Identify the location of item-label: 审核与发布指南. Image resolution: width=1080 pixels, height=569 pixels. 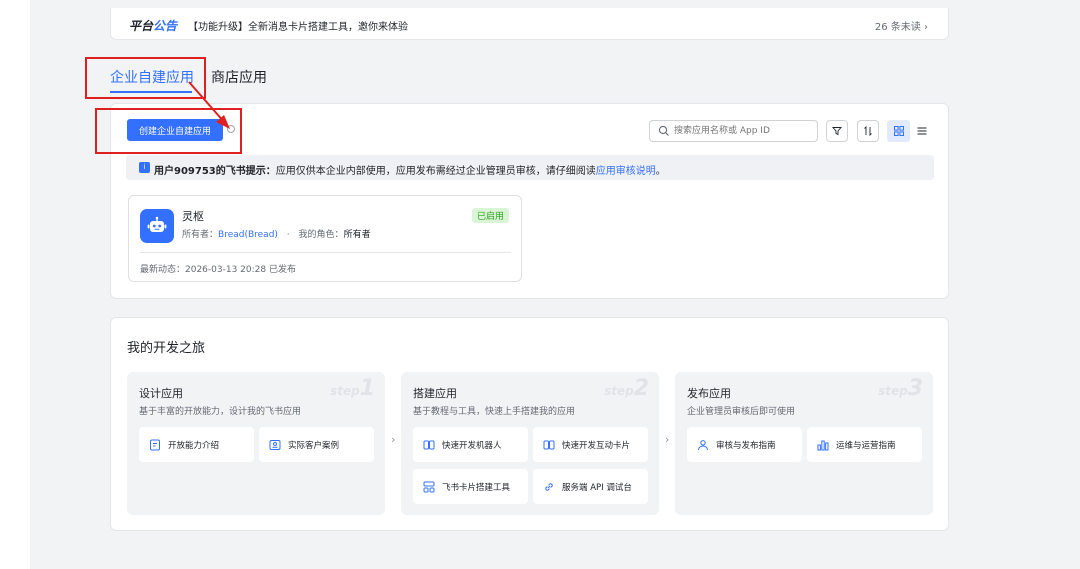
(746, 445).